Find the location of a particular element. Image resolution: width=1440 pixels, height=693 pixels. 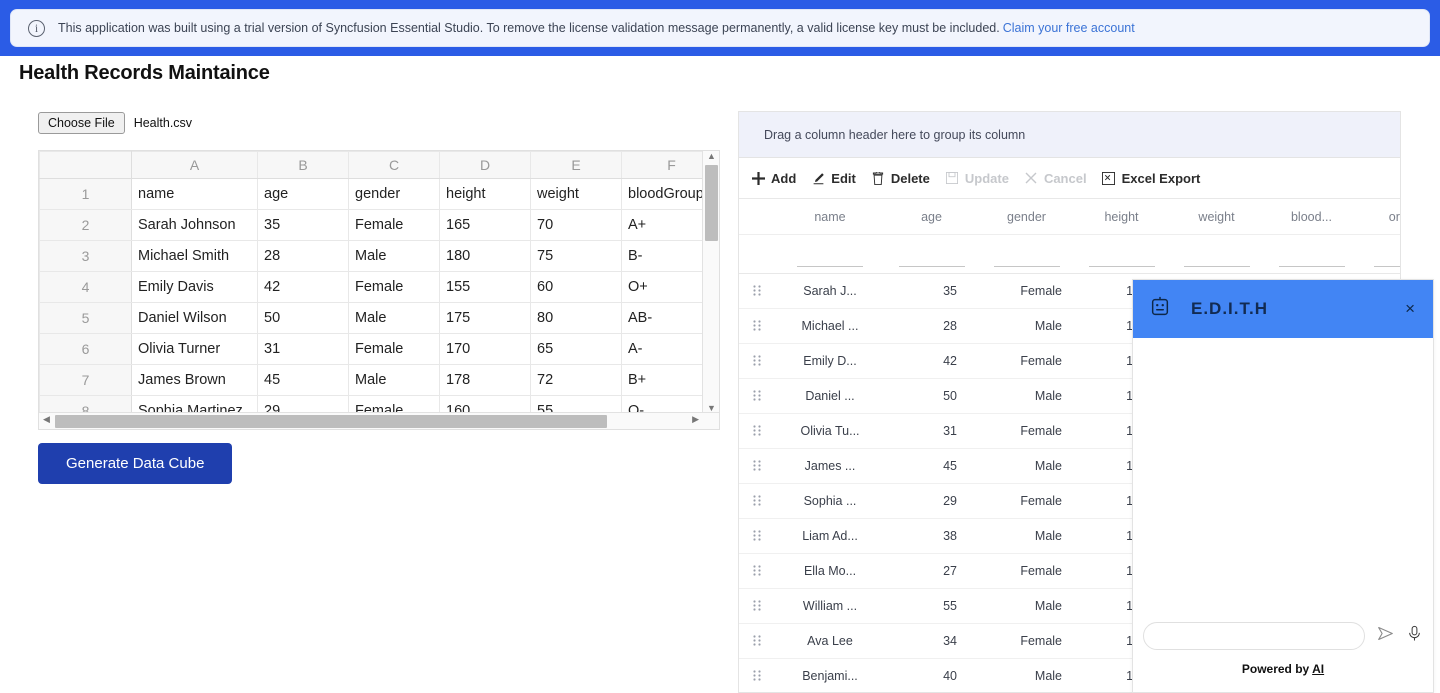

filter-input-gender is located at coordinates (1026, 258).